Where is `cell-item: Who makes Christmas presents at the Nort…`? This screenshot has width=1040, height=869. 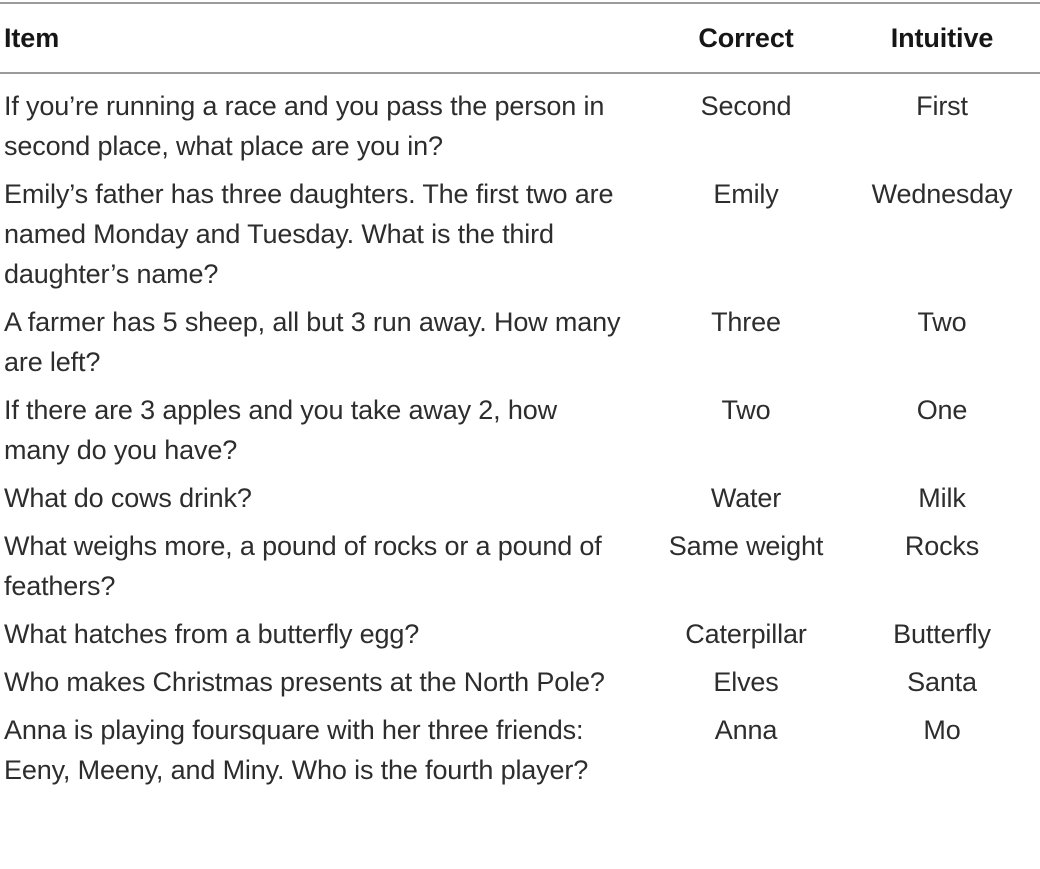
cell-item: Who makes Christmas presents at the Nort… is located at coordinates (304, 682).